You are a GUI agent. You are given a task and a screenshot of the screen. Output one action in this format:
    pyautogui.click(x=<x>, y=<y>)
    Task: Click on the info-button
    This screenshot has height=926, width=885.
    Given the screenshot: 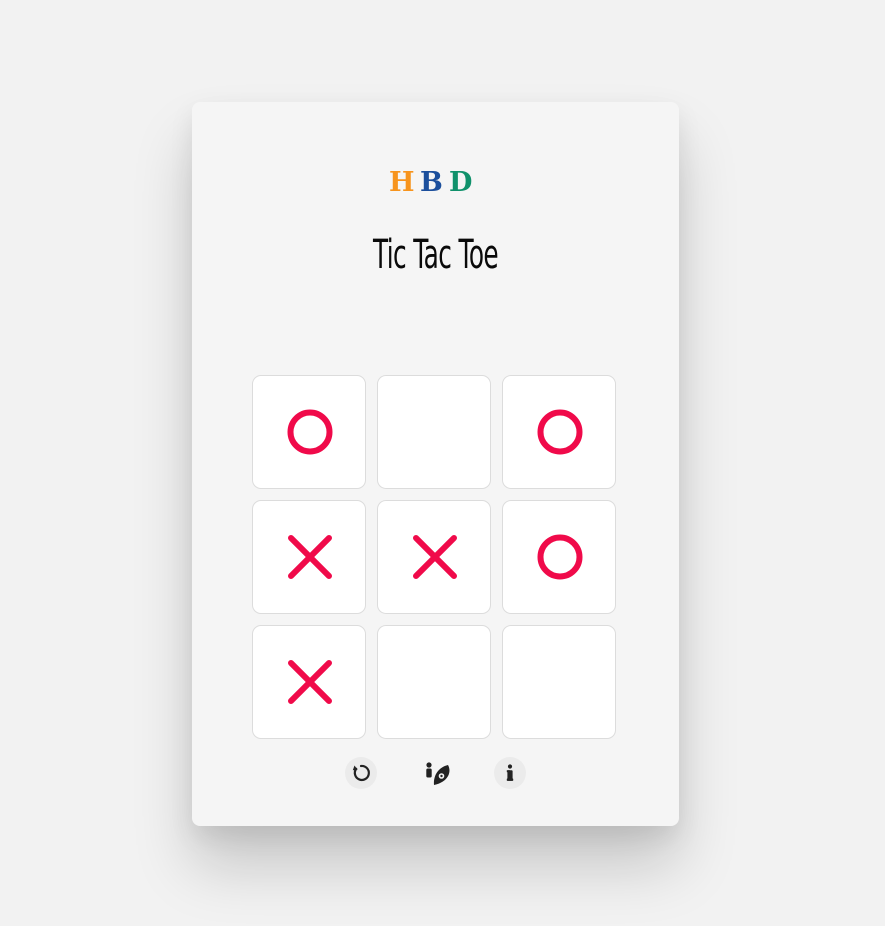 What is the action you would take?
    pyautogui.click(x=510, y=773)
    